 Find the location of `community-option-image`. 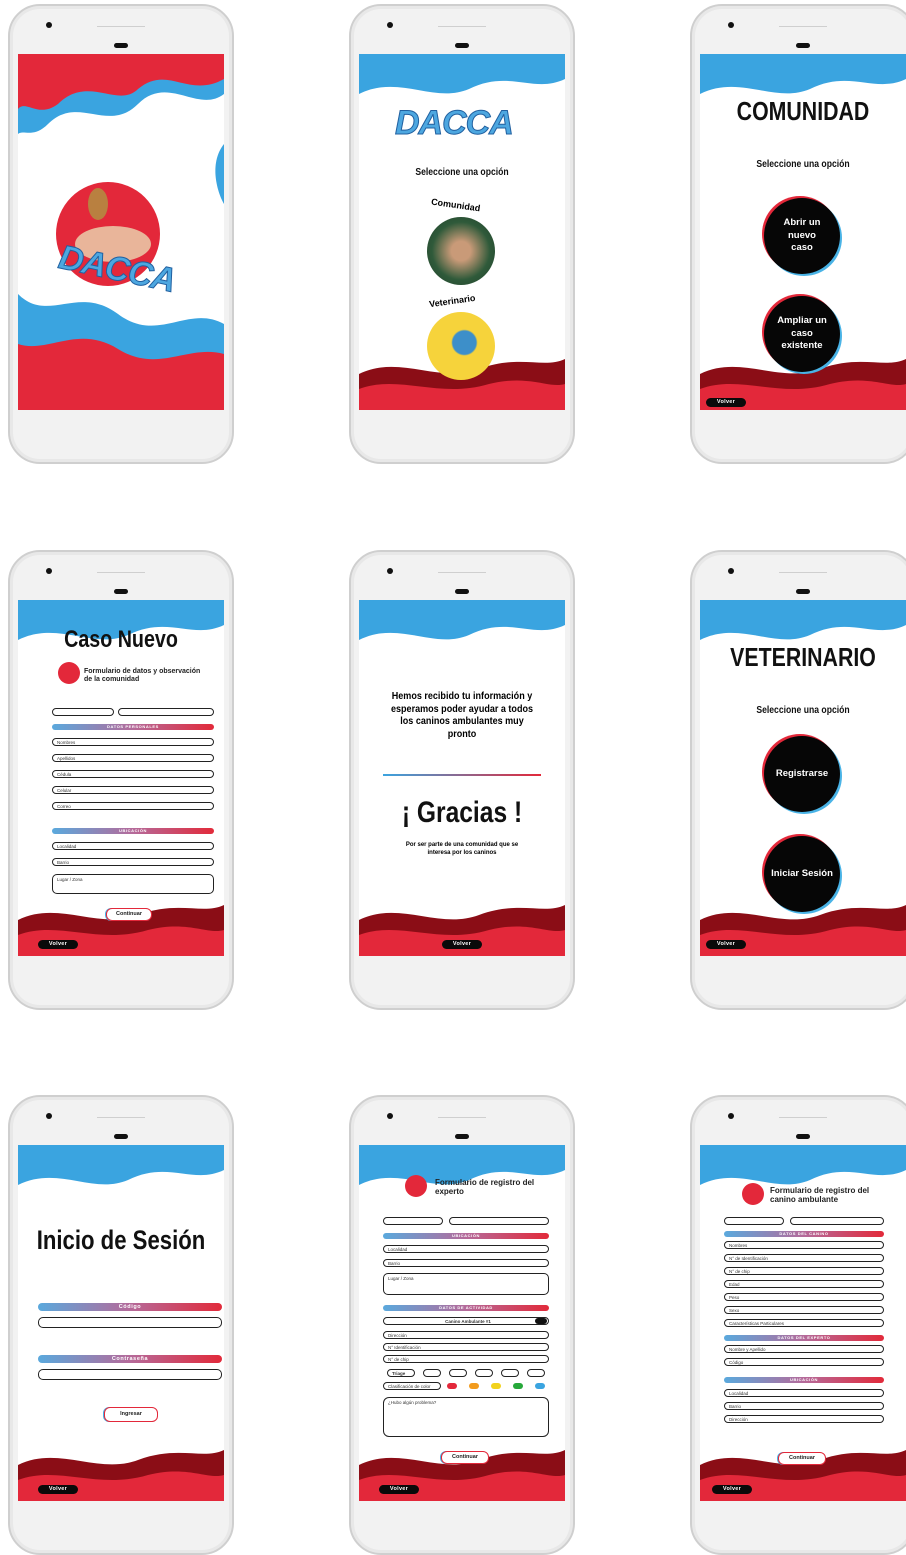

community-option-image is located at coordinates (461, 251).